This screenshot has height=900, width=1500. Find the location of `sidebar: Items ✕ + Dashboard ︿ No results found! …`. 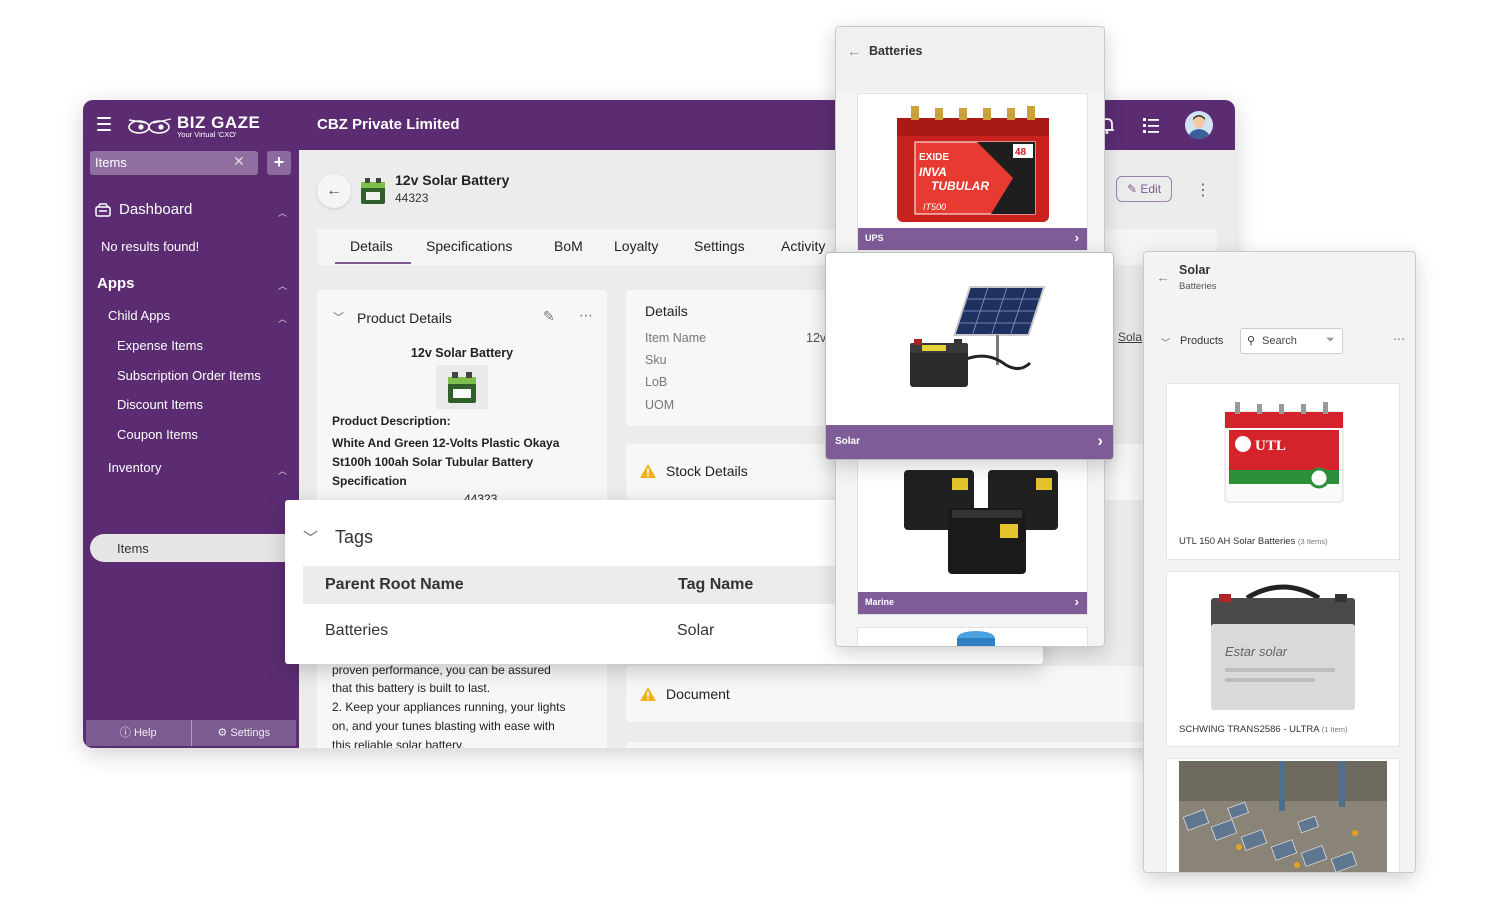

sidebar: Items ✕ + Dashboard ︿ No results found! … is located at coordinates (191, 449).